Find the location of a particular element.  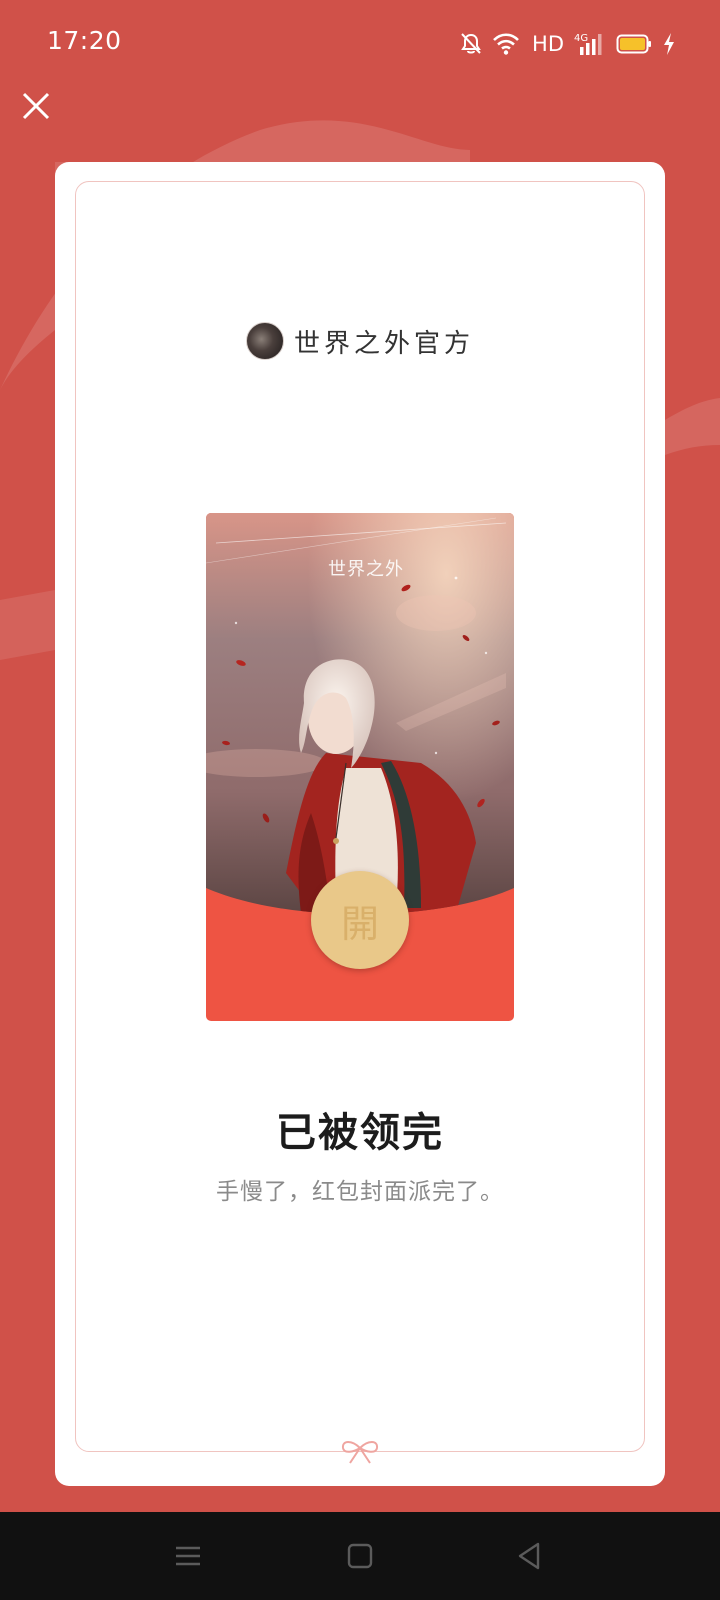

open-button: 開 is located at coordinates (360, 920).